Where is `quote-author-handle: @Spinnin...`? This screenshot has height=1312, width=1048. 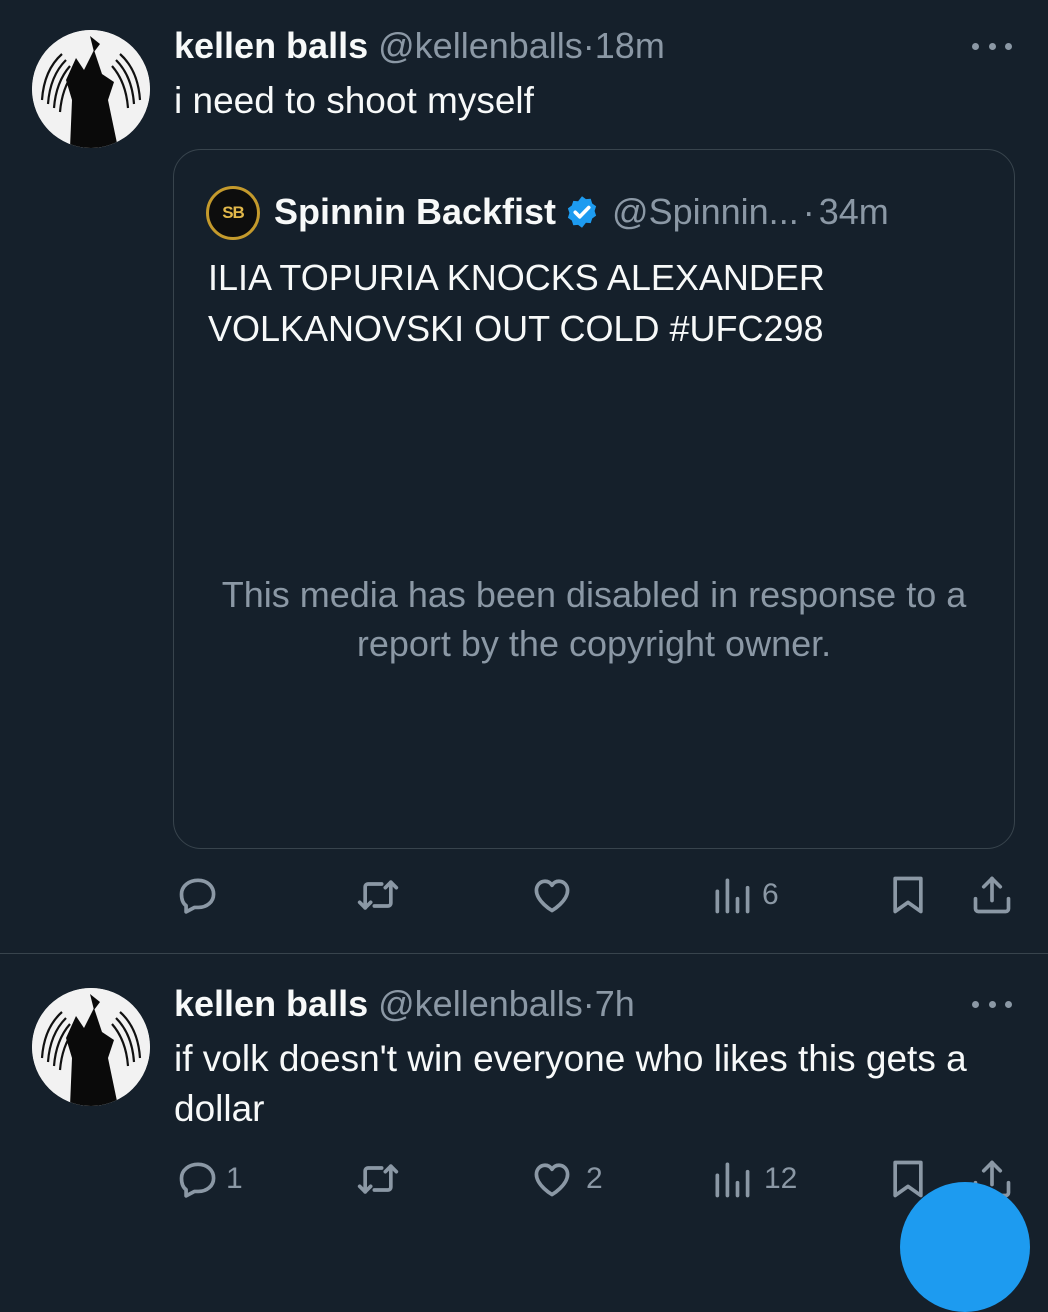
quote-author-handle: @Spinnin... is located at coordinates (705, 212).